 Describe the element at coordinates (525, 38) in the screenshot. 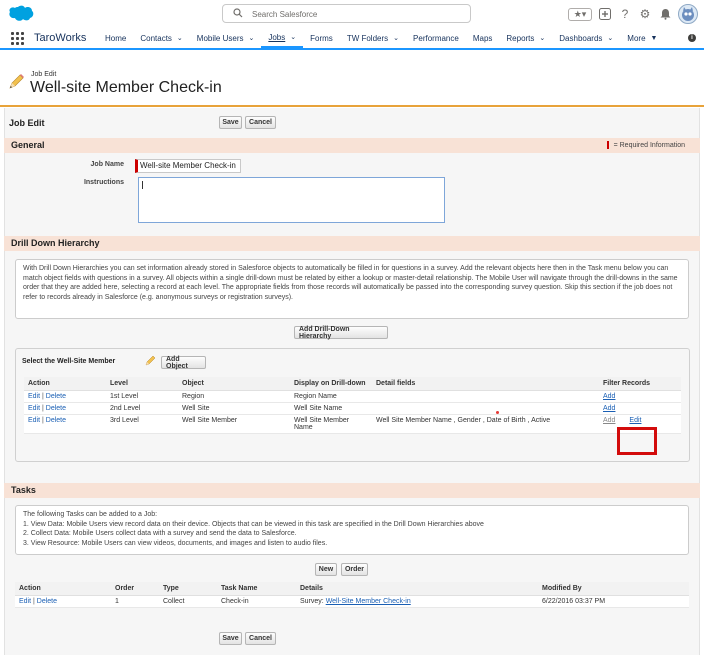

I see `nav-item-reports: Reports ⌄` at that location.